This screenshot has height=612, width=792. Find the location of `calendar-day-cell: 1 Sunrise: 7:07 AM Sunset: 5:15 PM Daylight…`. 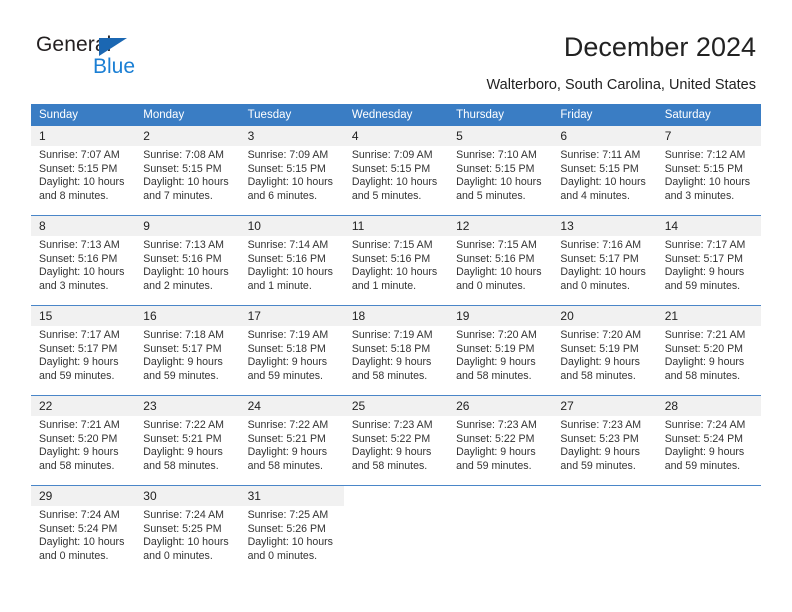

calendar-day-cell: 1 Sunrise: 7:07 AM Sunset: 5:15 PM Daylight… is located at coordinates (83, 171).